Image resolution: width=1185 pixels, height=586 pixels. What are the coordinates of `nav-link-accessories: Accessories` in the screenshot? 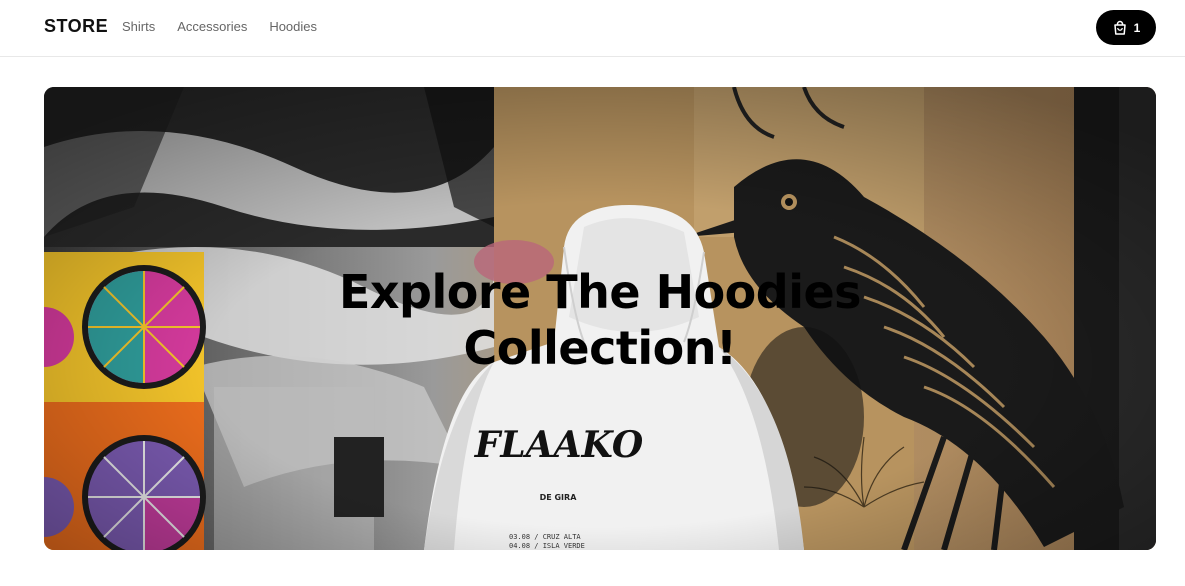 It's located at (212, 26).